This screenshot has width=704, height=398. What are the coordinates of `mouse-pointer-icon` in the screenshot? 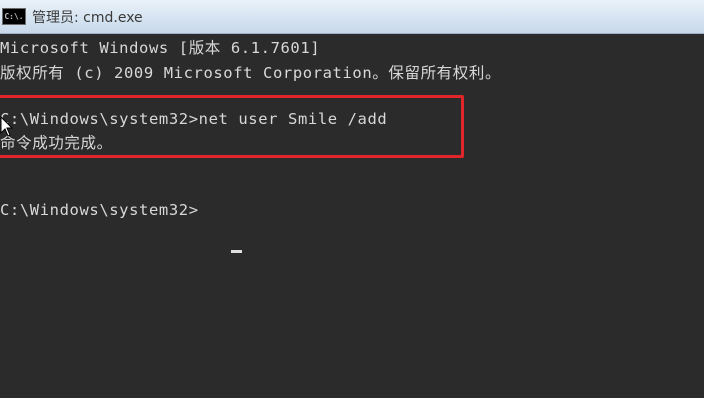 It's located at (7, 126).